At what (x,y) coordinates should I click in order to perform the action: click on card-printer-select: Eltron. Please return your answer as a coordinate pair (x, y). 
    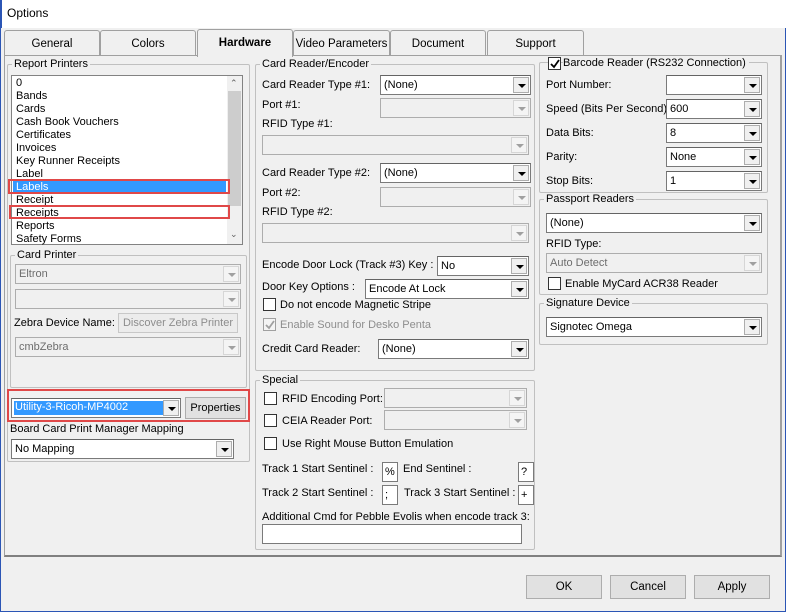
    Looking at the image, I should click on (128, 274).